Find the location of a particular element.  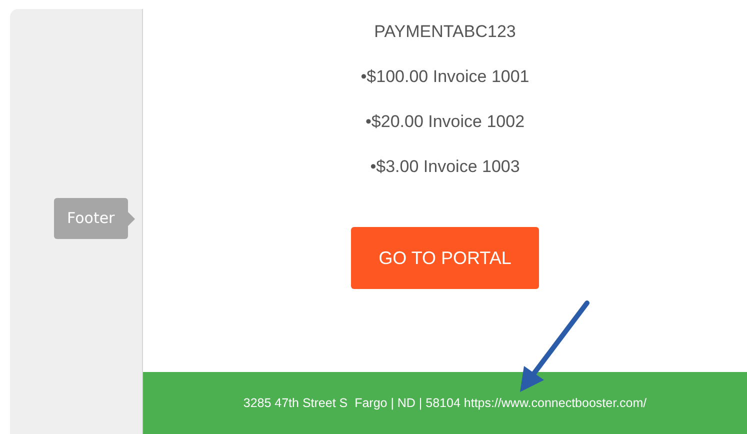

go-to-portal-button: GO TO PORTAL is located at coordinates (445, 258).